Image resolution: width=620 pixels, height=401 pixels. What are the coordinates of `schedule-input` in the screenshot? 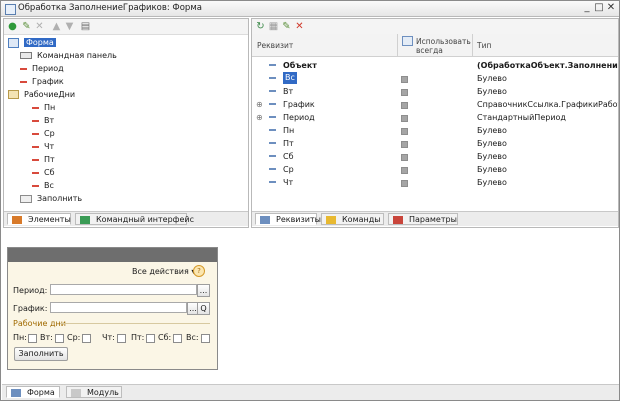 It's located at (118, 307).